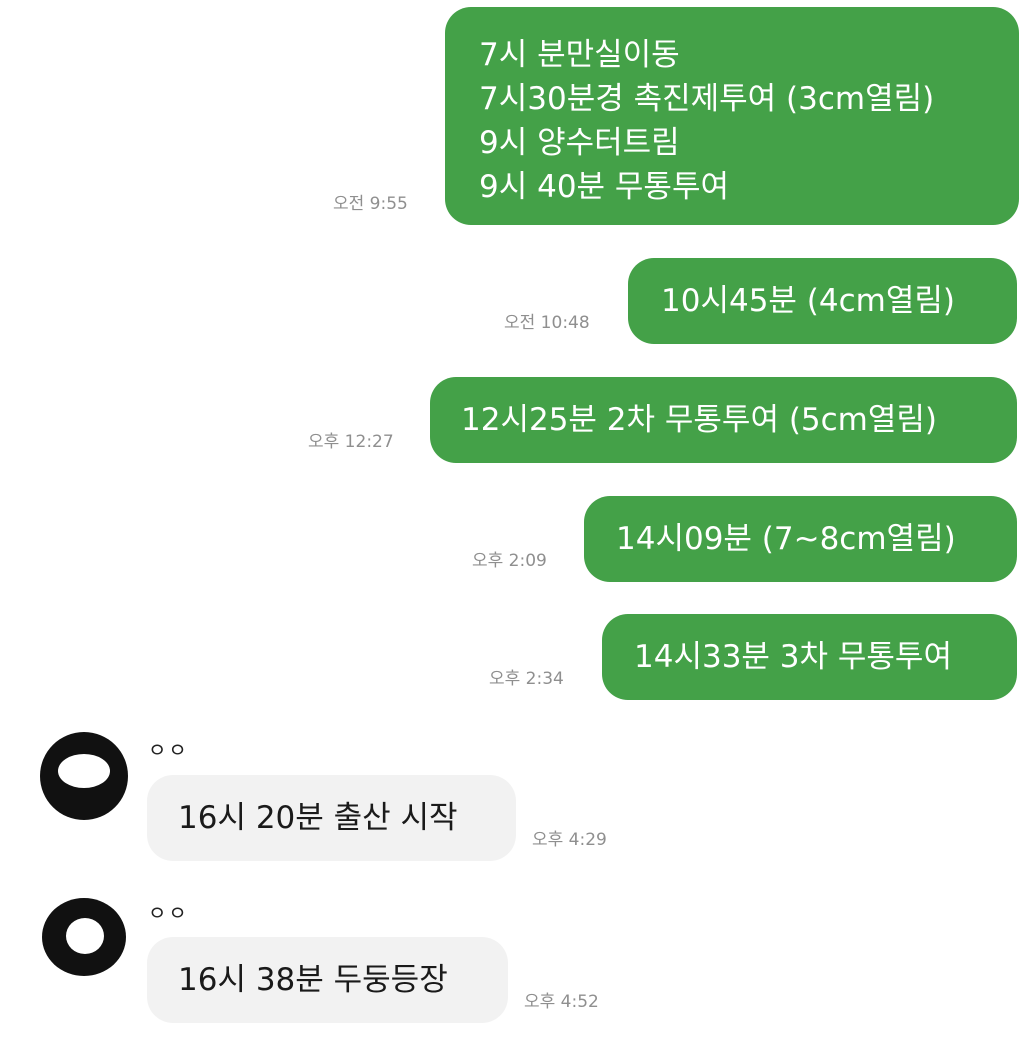 This screenshot has height=1052, width=1019. What do you see at coordinates (723, 420) in the screenshot?
I see `outgoing-message-bubble: 12시25분 2차 무통투여 (5cm열림)` at bounding box center [723, 420].